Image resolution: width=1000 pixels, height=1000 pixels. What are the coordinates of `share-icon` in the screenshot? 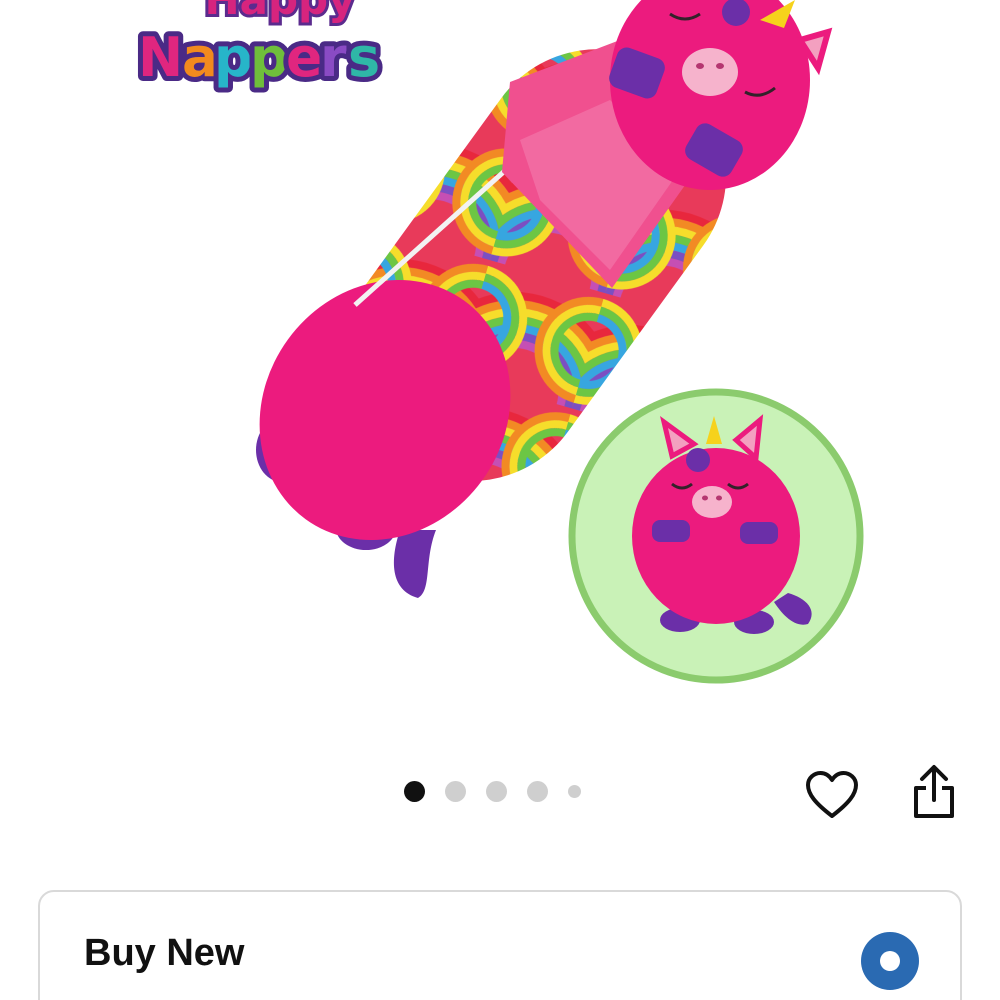 It's located at (934, 793).